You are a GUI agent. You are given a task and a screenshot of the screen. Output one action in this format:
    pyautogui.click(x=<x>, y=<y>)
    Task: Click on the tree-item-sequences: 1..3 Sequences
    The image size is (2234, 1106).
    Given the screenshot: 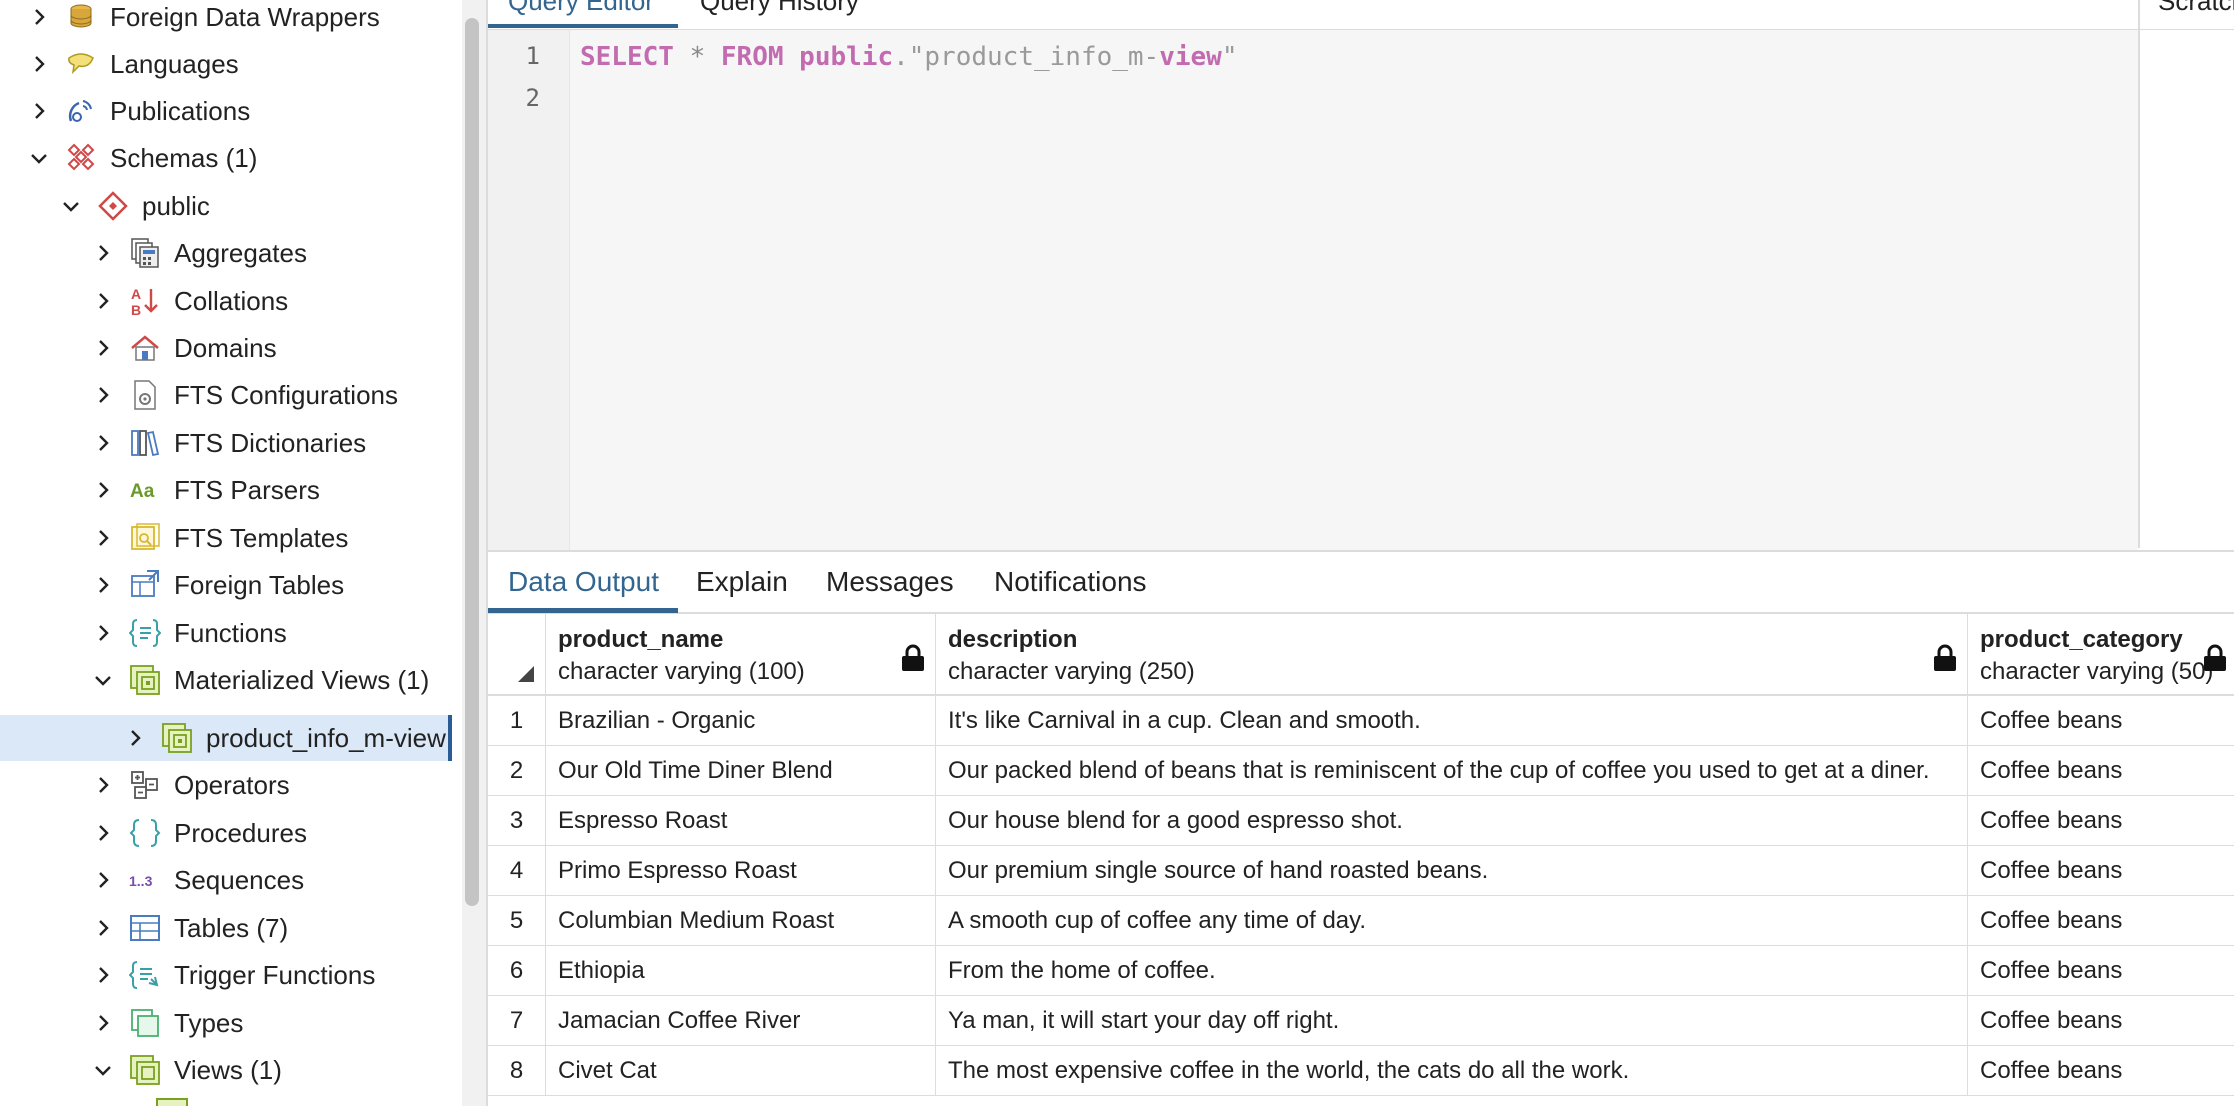 What is the action you would take?
    pyautogui.click(x=226, y=880)
    